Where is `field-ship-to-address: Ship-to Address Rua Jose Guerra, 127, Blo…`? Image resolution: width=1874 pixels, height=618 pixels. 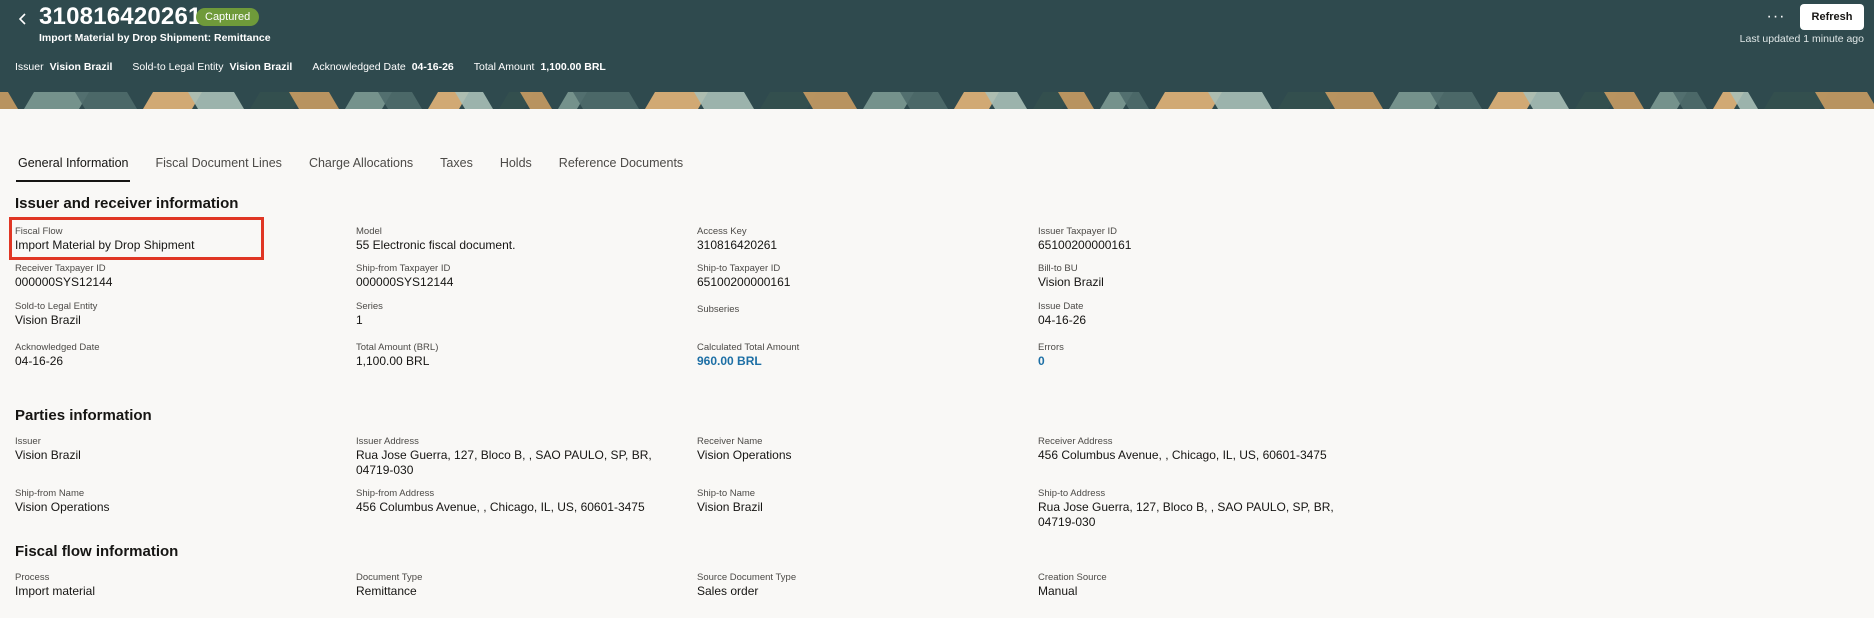 field-ship-to-address: Ship-to Address Rua Jose Guerra, 127, Blo… is located at coordinates (1186, 508).